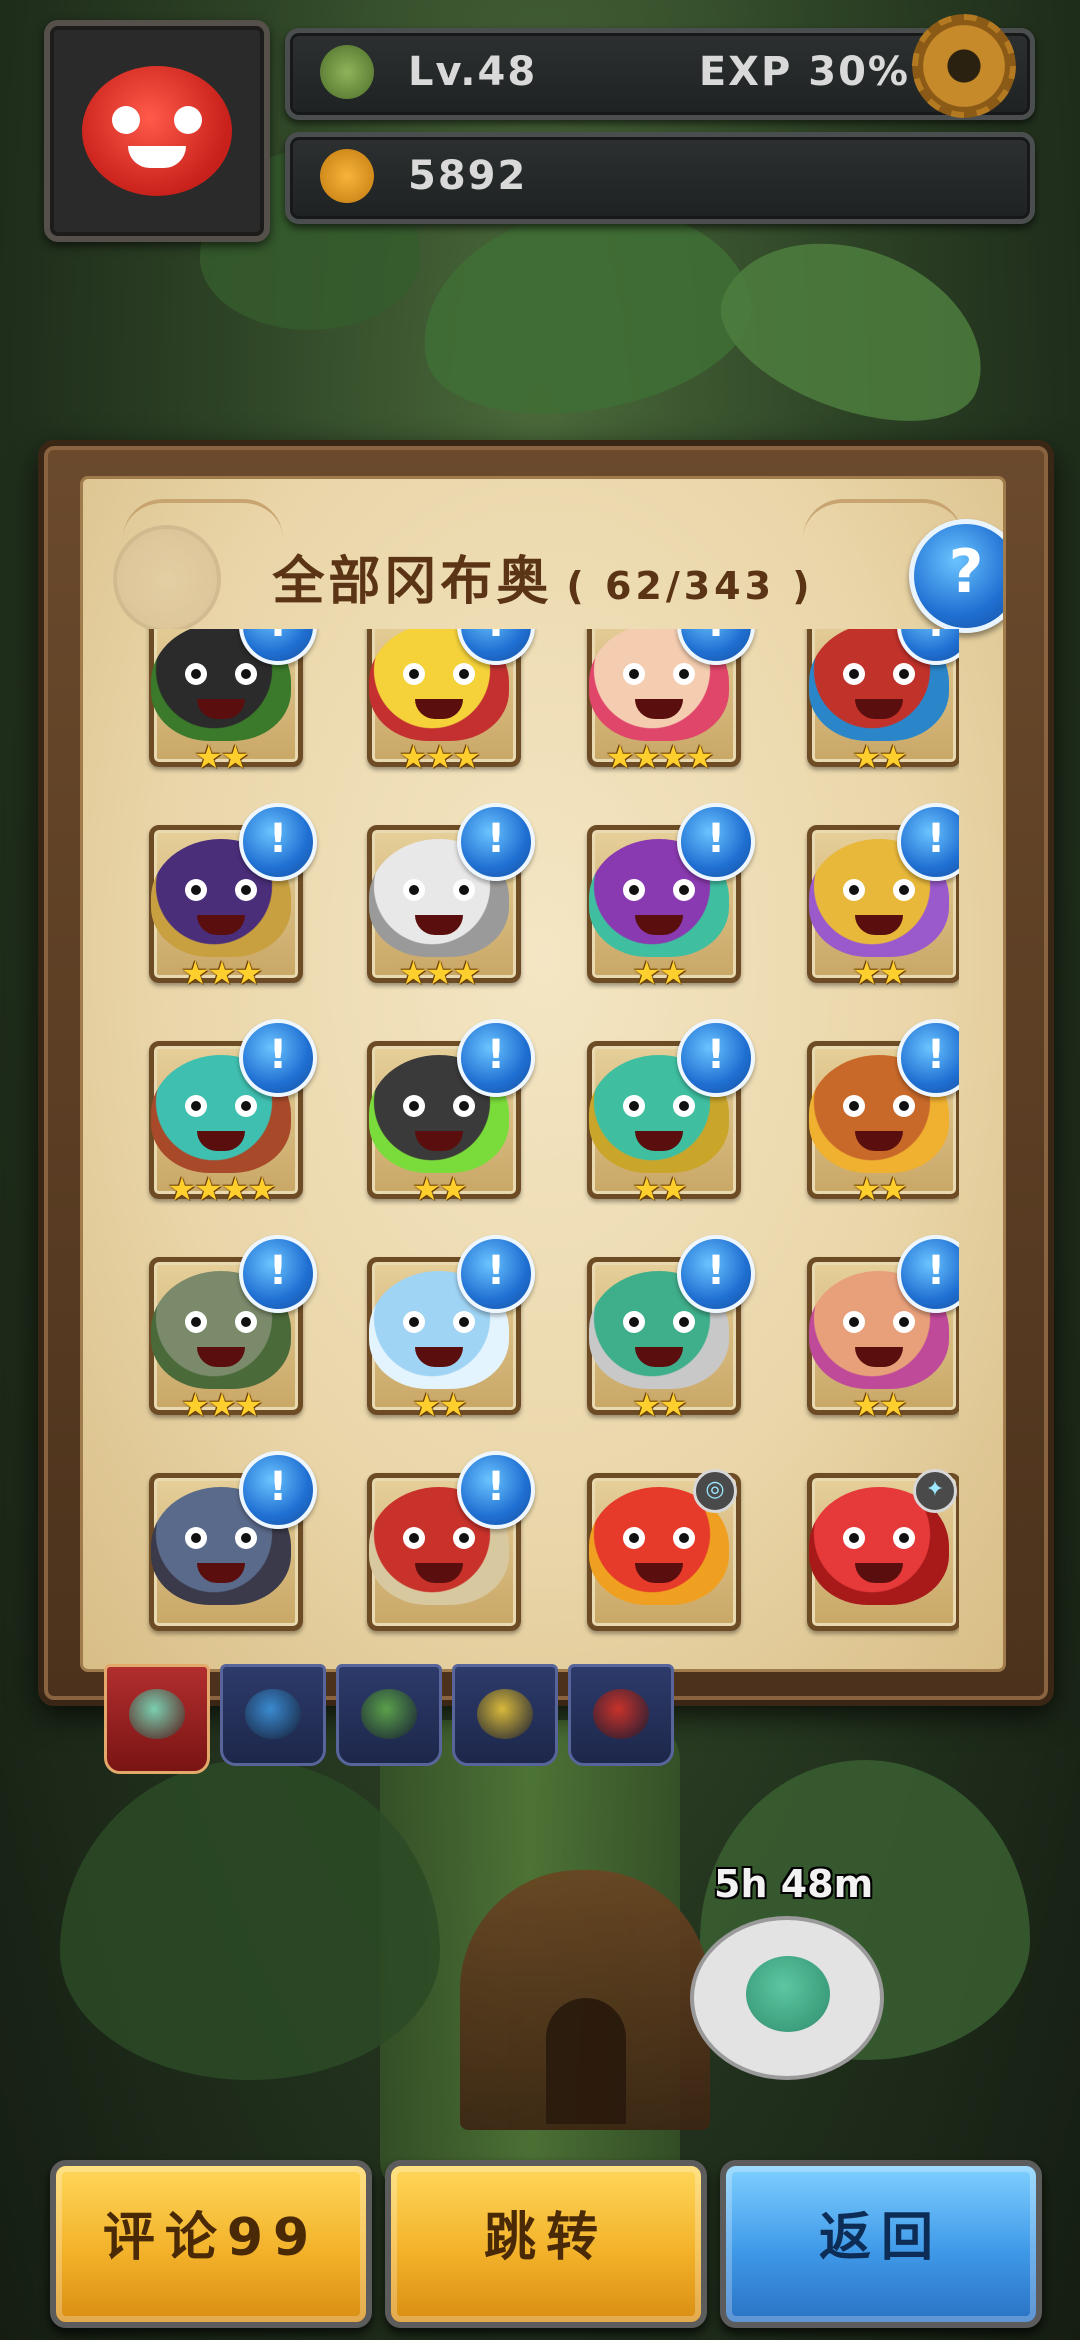 This screenshot has height=2340, width=1080. I want to click on background-leaf, so click(855, 330).